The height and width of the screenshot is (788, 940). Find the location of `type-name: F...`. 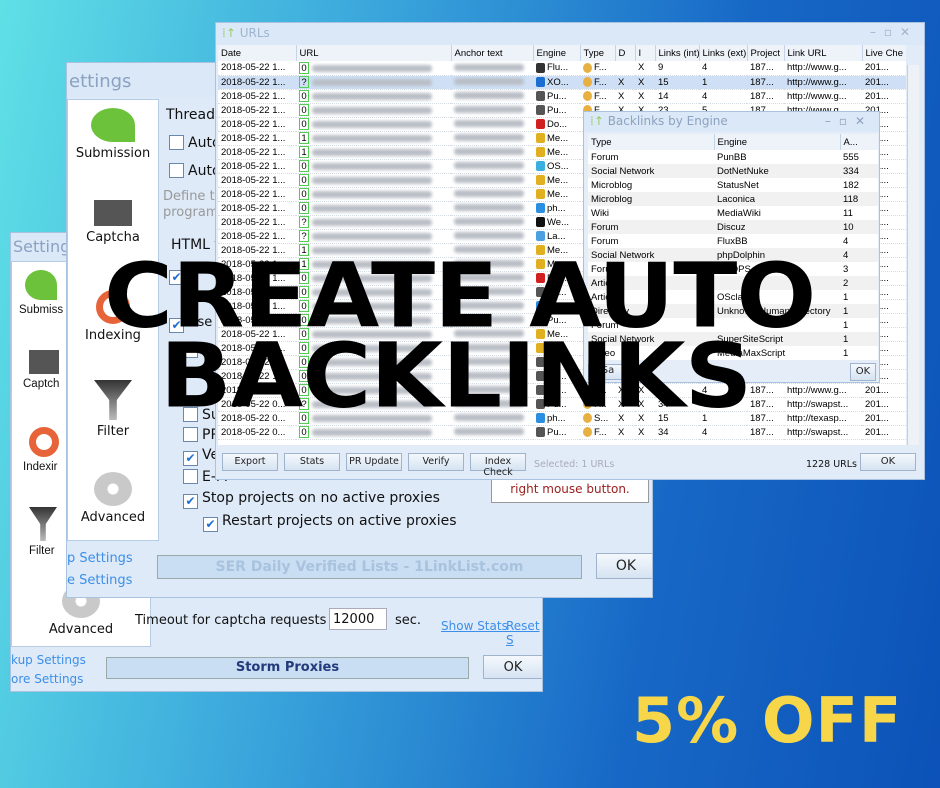

type-name: F... is located at coordinates (600, 68).